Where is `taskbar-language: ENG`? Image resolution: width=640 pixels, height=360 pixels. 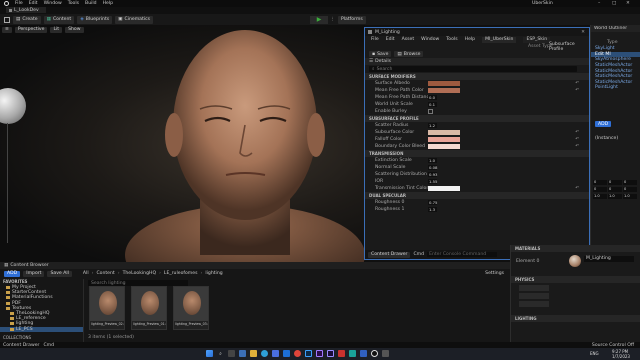
taskbar-language: ENG is located at coordinates (594, 353).